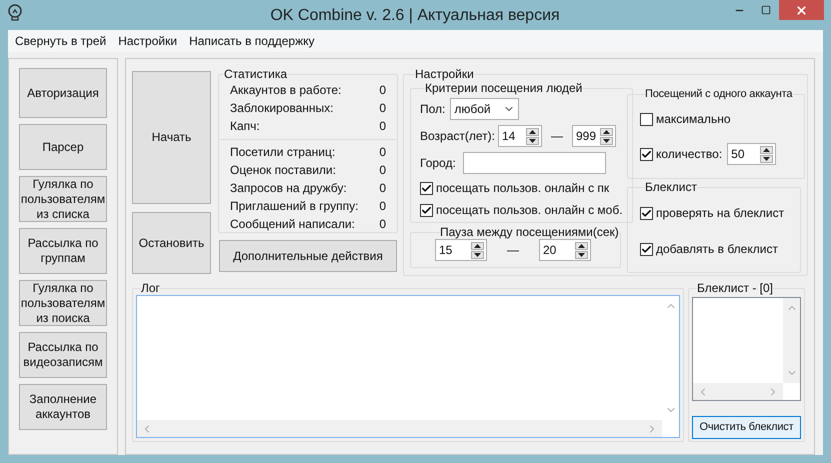  I want to click on close-button, so click(801, 10).